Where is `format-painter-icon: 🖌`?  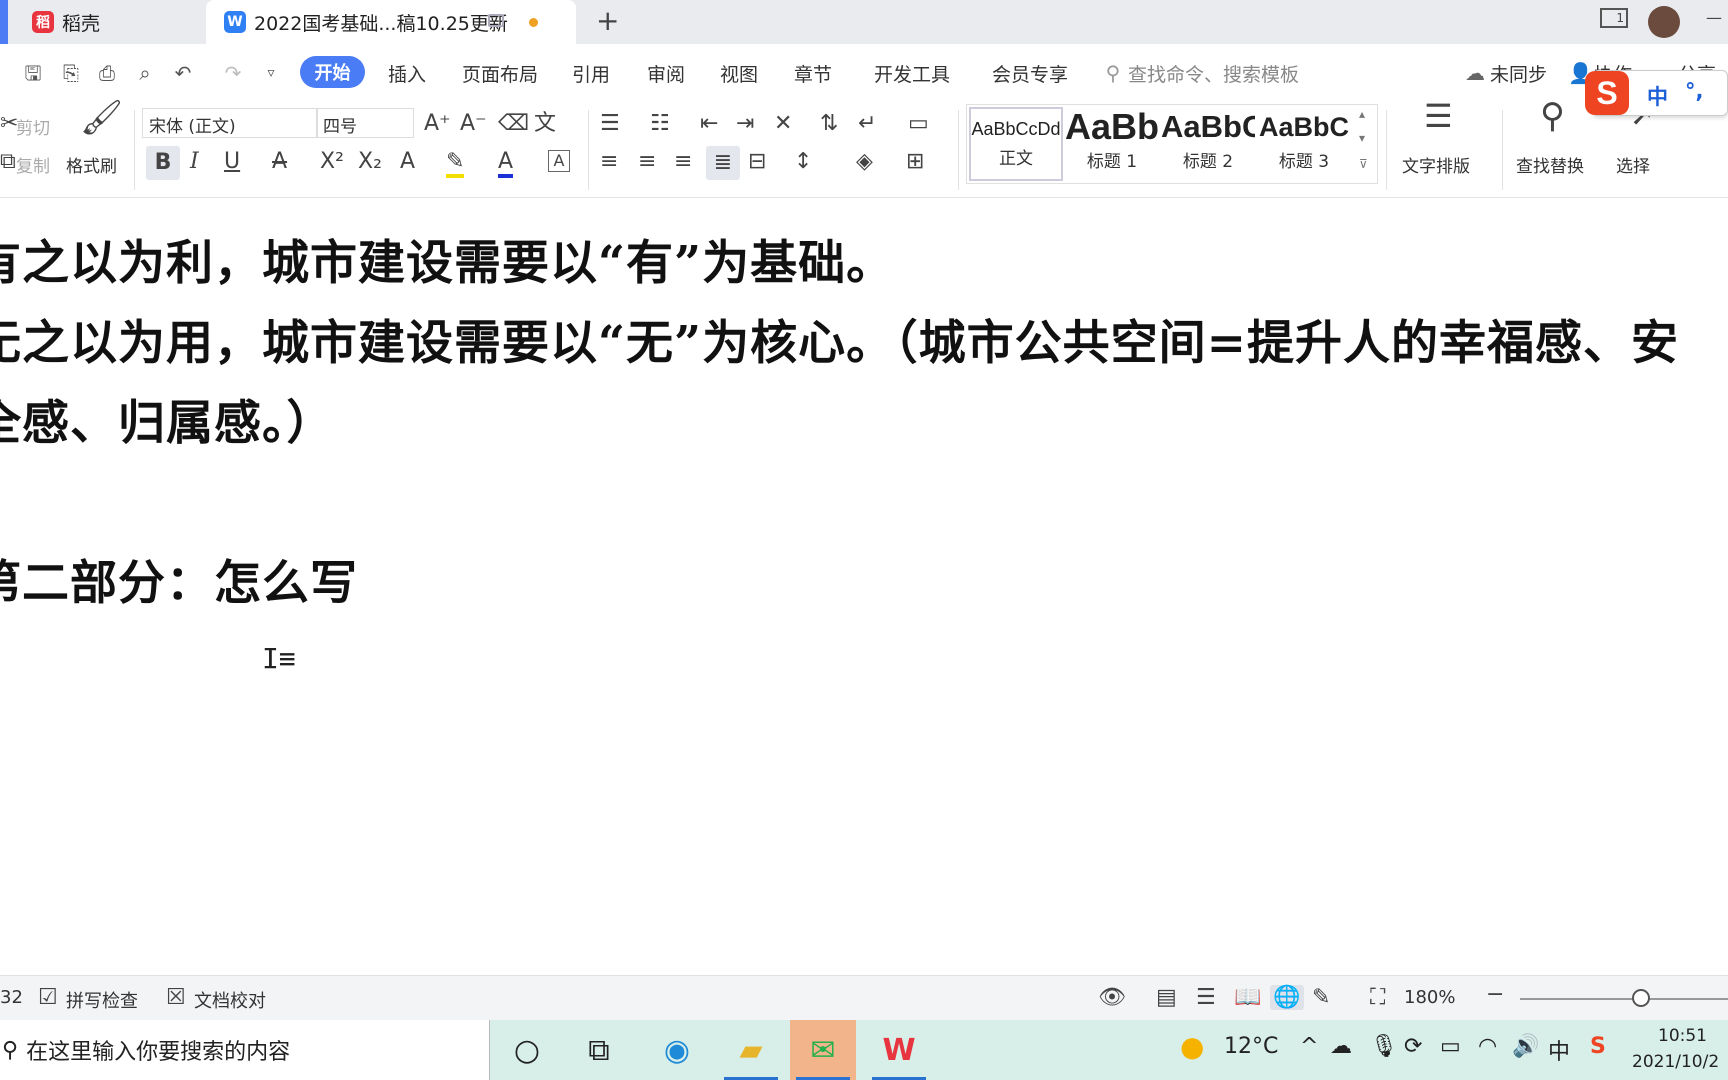 format-painter-icon: 🖌 is located at coordinates (101, 118).